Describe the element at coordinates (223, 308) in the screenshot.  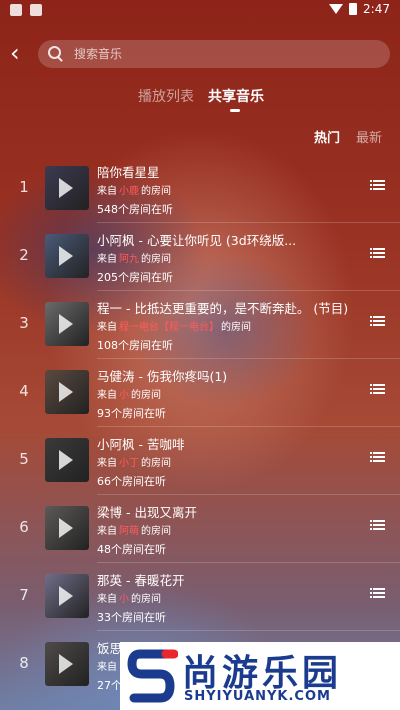
I see `song-title: 程一 - 比抵达更重要的，是不断奔赴。 (节目)` at that location.